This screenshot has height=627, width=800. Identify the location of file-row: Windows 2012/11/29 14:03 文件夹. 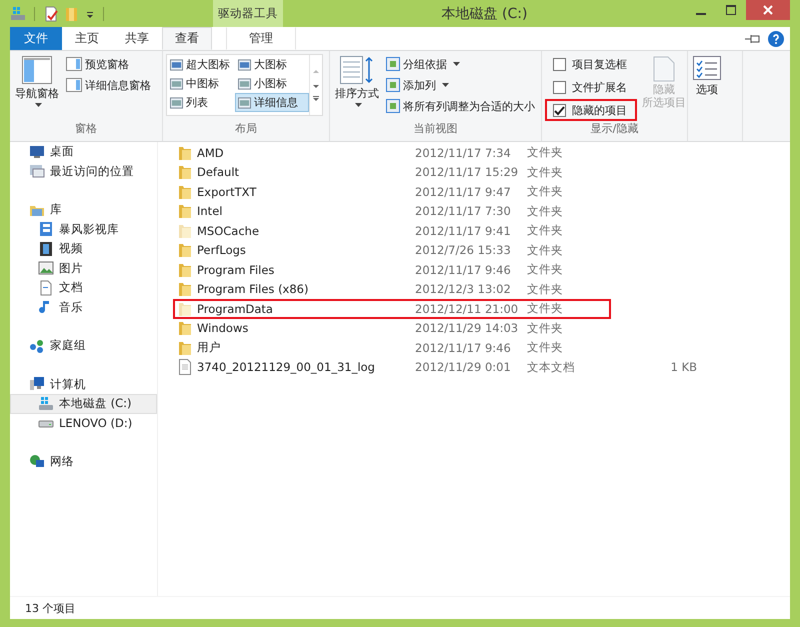
(443, 328).